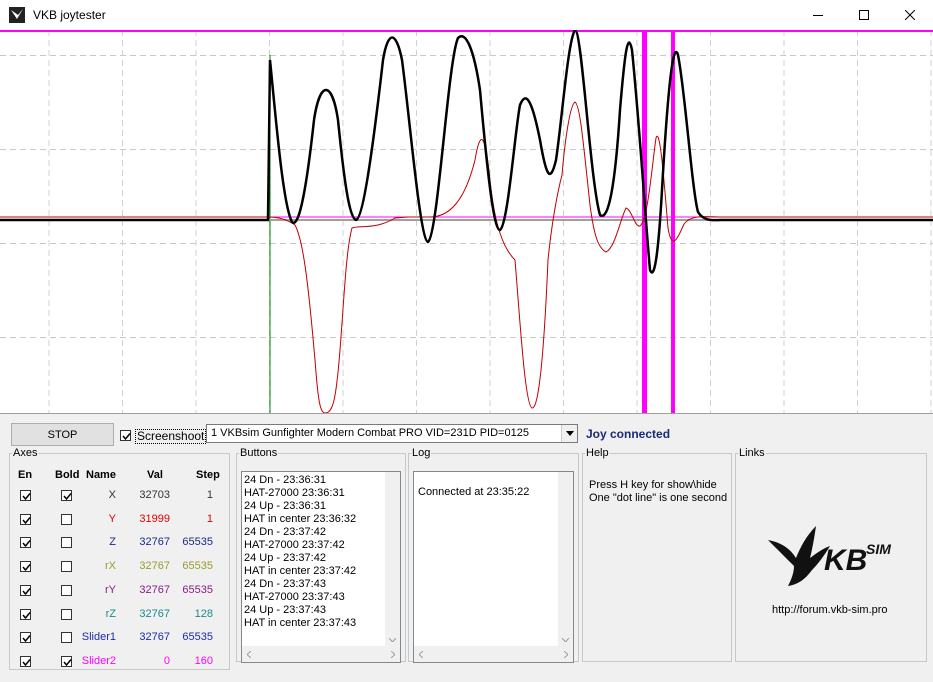 This screenshot has width=933, height=682. I want to click on close-button, so click(910, 15).